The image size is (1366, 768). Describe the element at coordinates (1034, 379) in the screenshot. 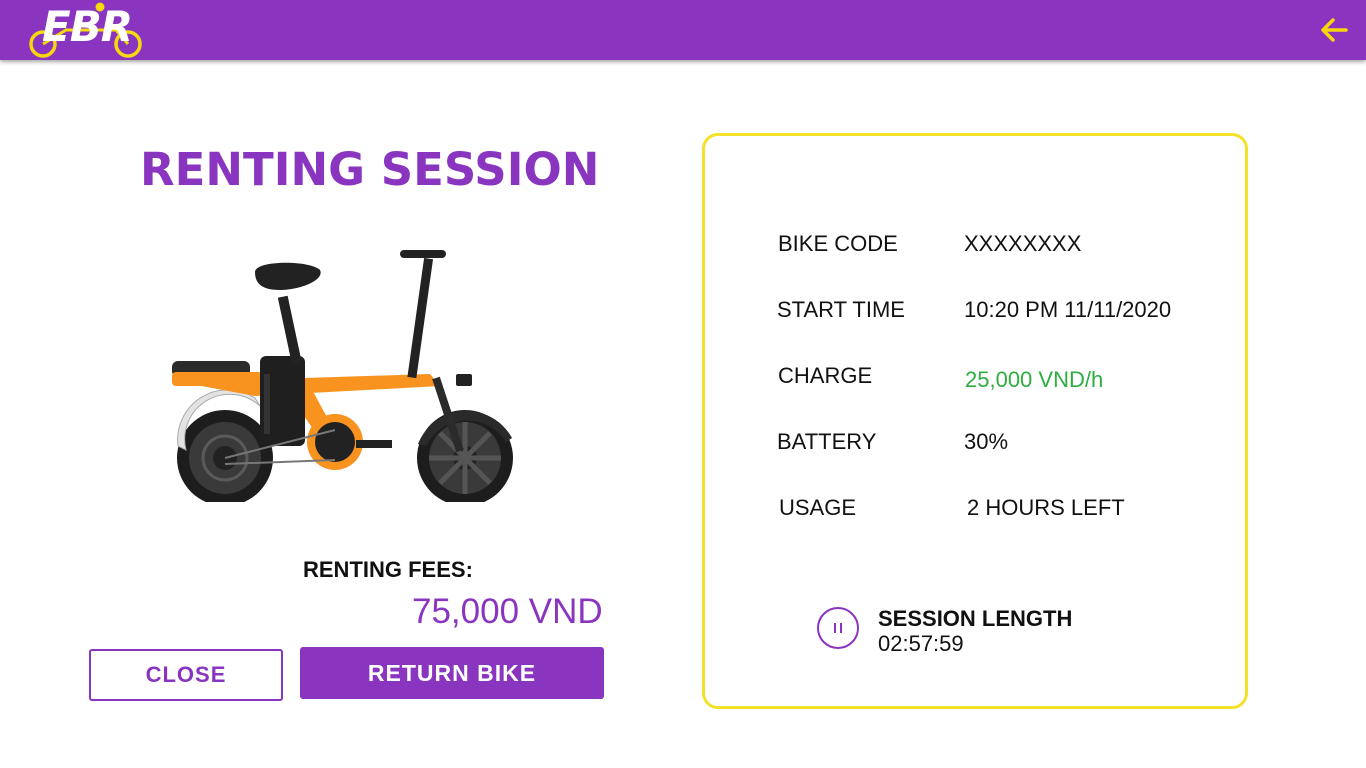

I see `charge-value: 25,000 VND/h` at that location.